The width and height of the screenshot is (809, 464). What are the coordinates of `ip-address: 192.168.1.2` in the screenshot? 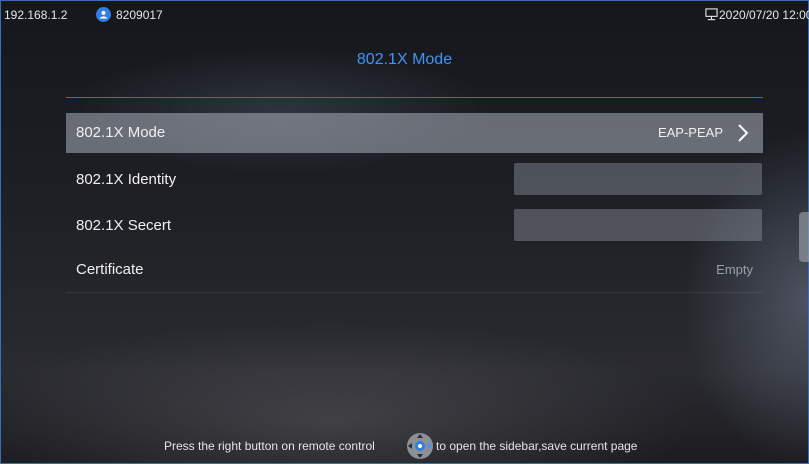 It's located at (36, 15).